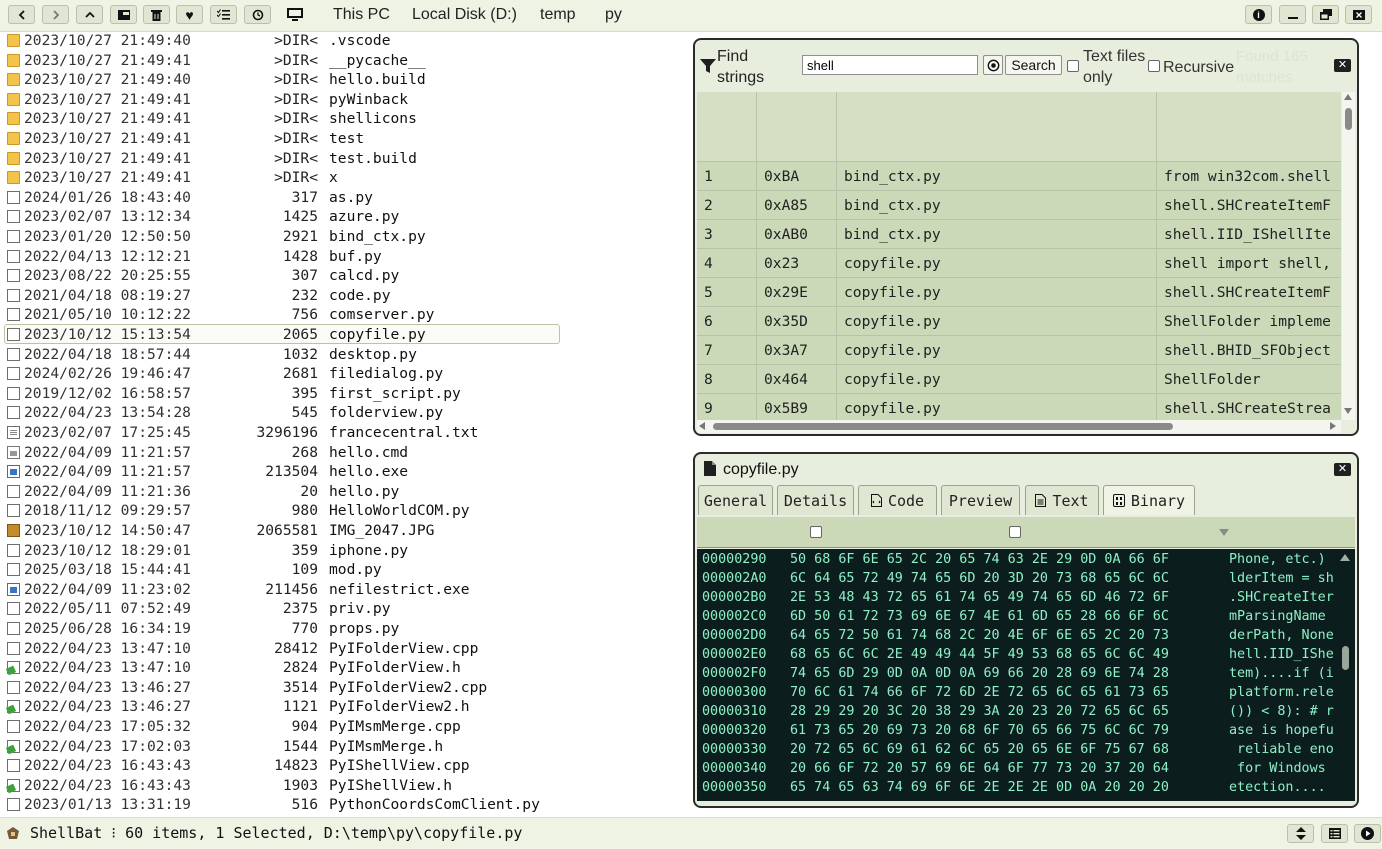 The image size is (1382, 849). Describe the element at coordinates (1348, 119) in the screenshot. I see `scrollbar-thumb` at that location.